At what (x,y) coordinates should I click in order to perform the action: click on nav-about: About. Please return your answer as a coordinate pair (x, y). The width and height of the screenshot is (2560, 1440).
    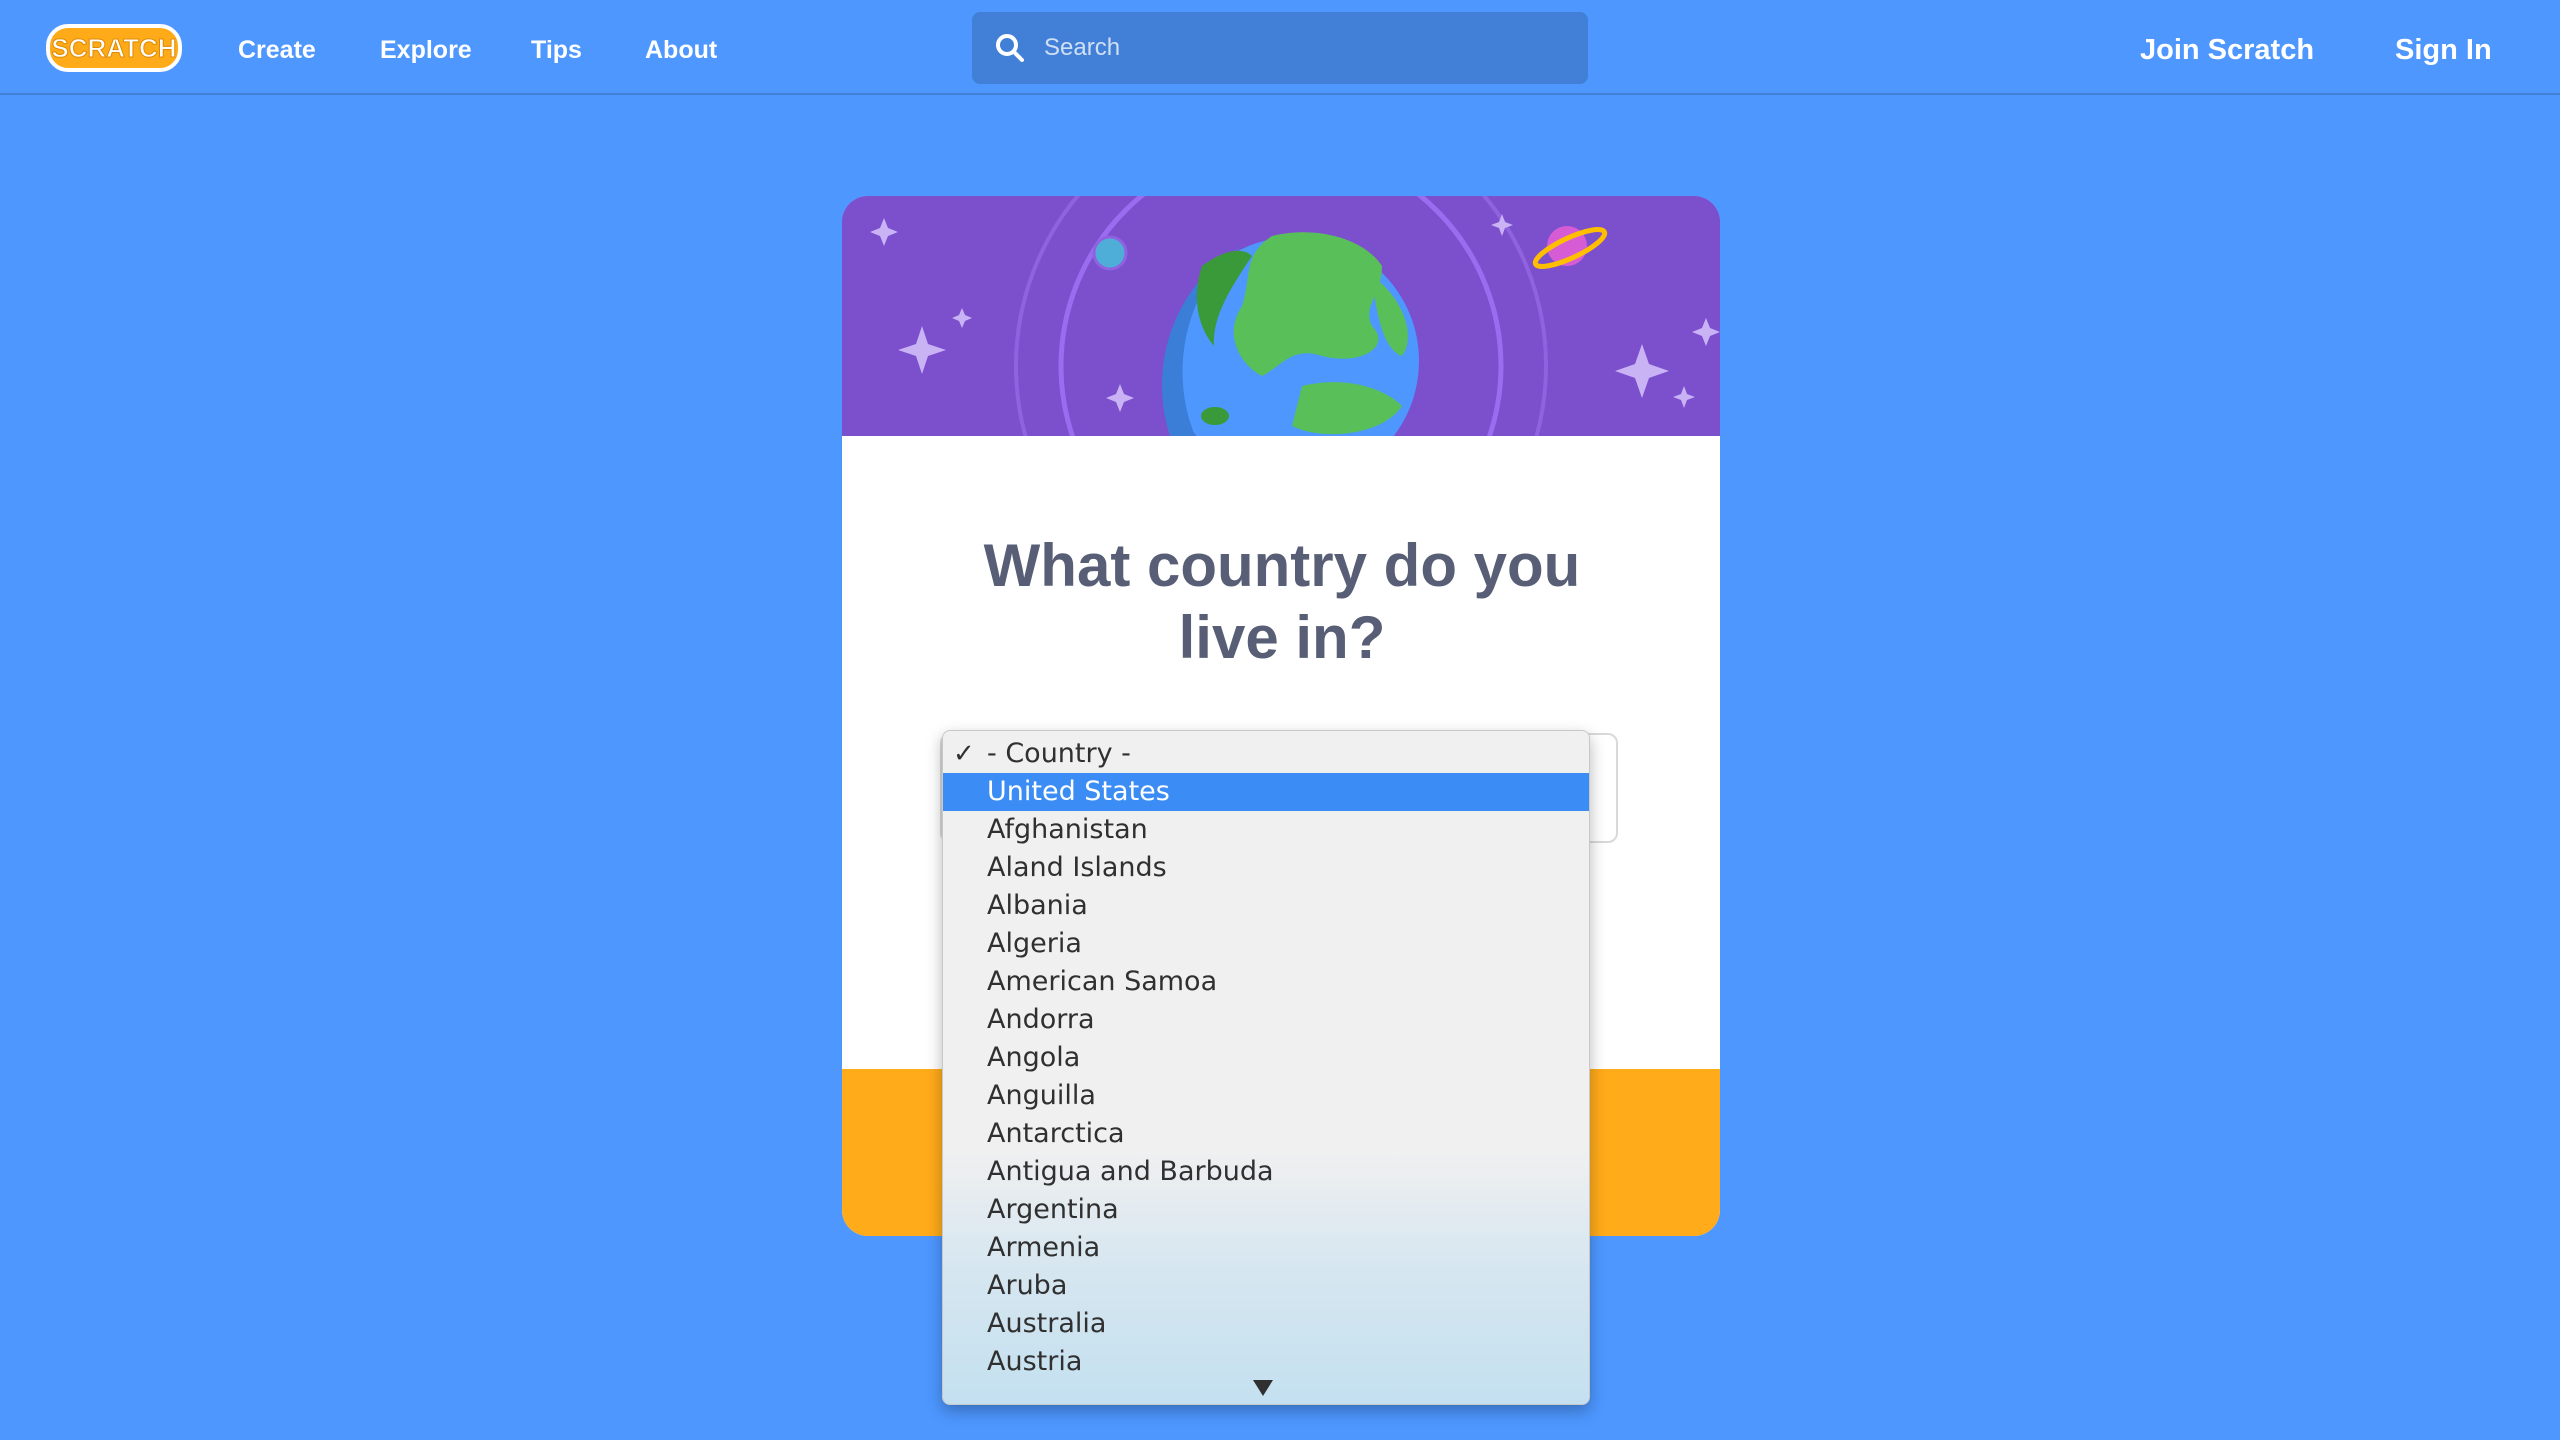
    Looking at the image, I should click on (681, 50).